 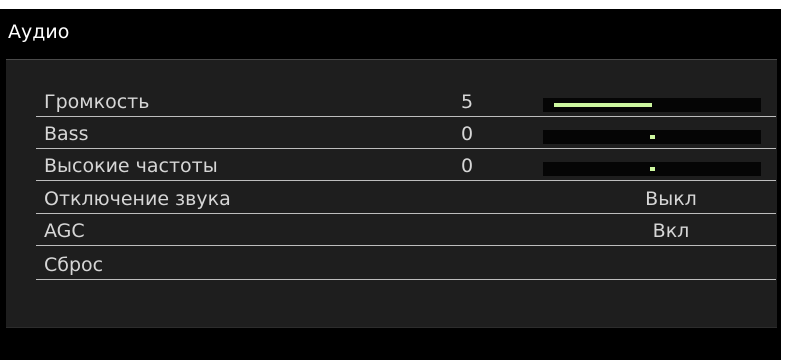 What do you see at coordinates (131, 166) in the screenshot?
I see `treble-label: Высокие частоты` at bounding box center [131, 166].